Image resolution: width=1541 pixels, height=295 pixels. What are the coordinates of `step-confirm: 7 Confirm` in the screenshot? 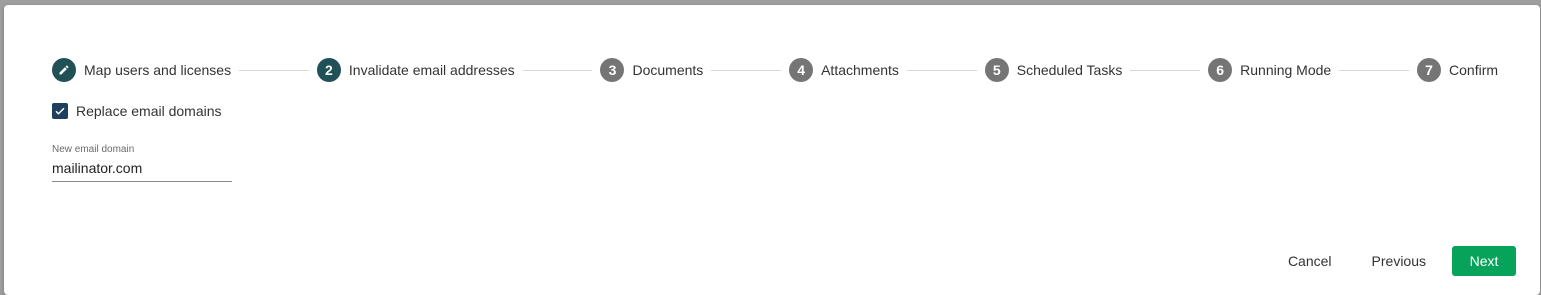 It's located at (1457, 70).